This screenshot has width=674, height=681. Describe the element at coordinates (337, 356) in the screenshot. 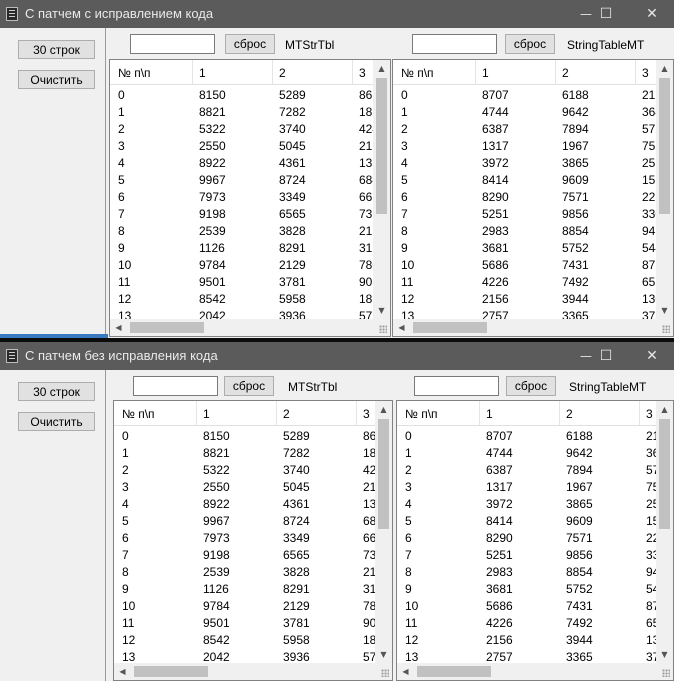

I see `title-bar: С патчем без исправления кода — ☐ ✕` at that location.